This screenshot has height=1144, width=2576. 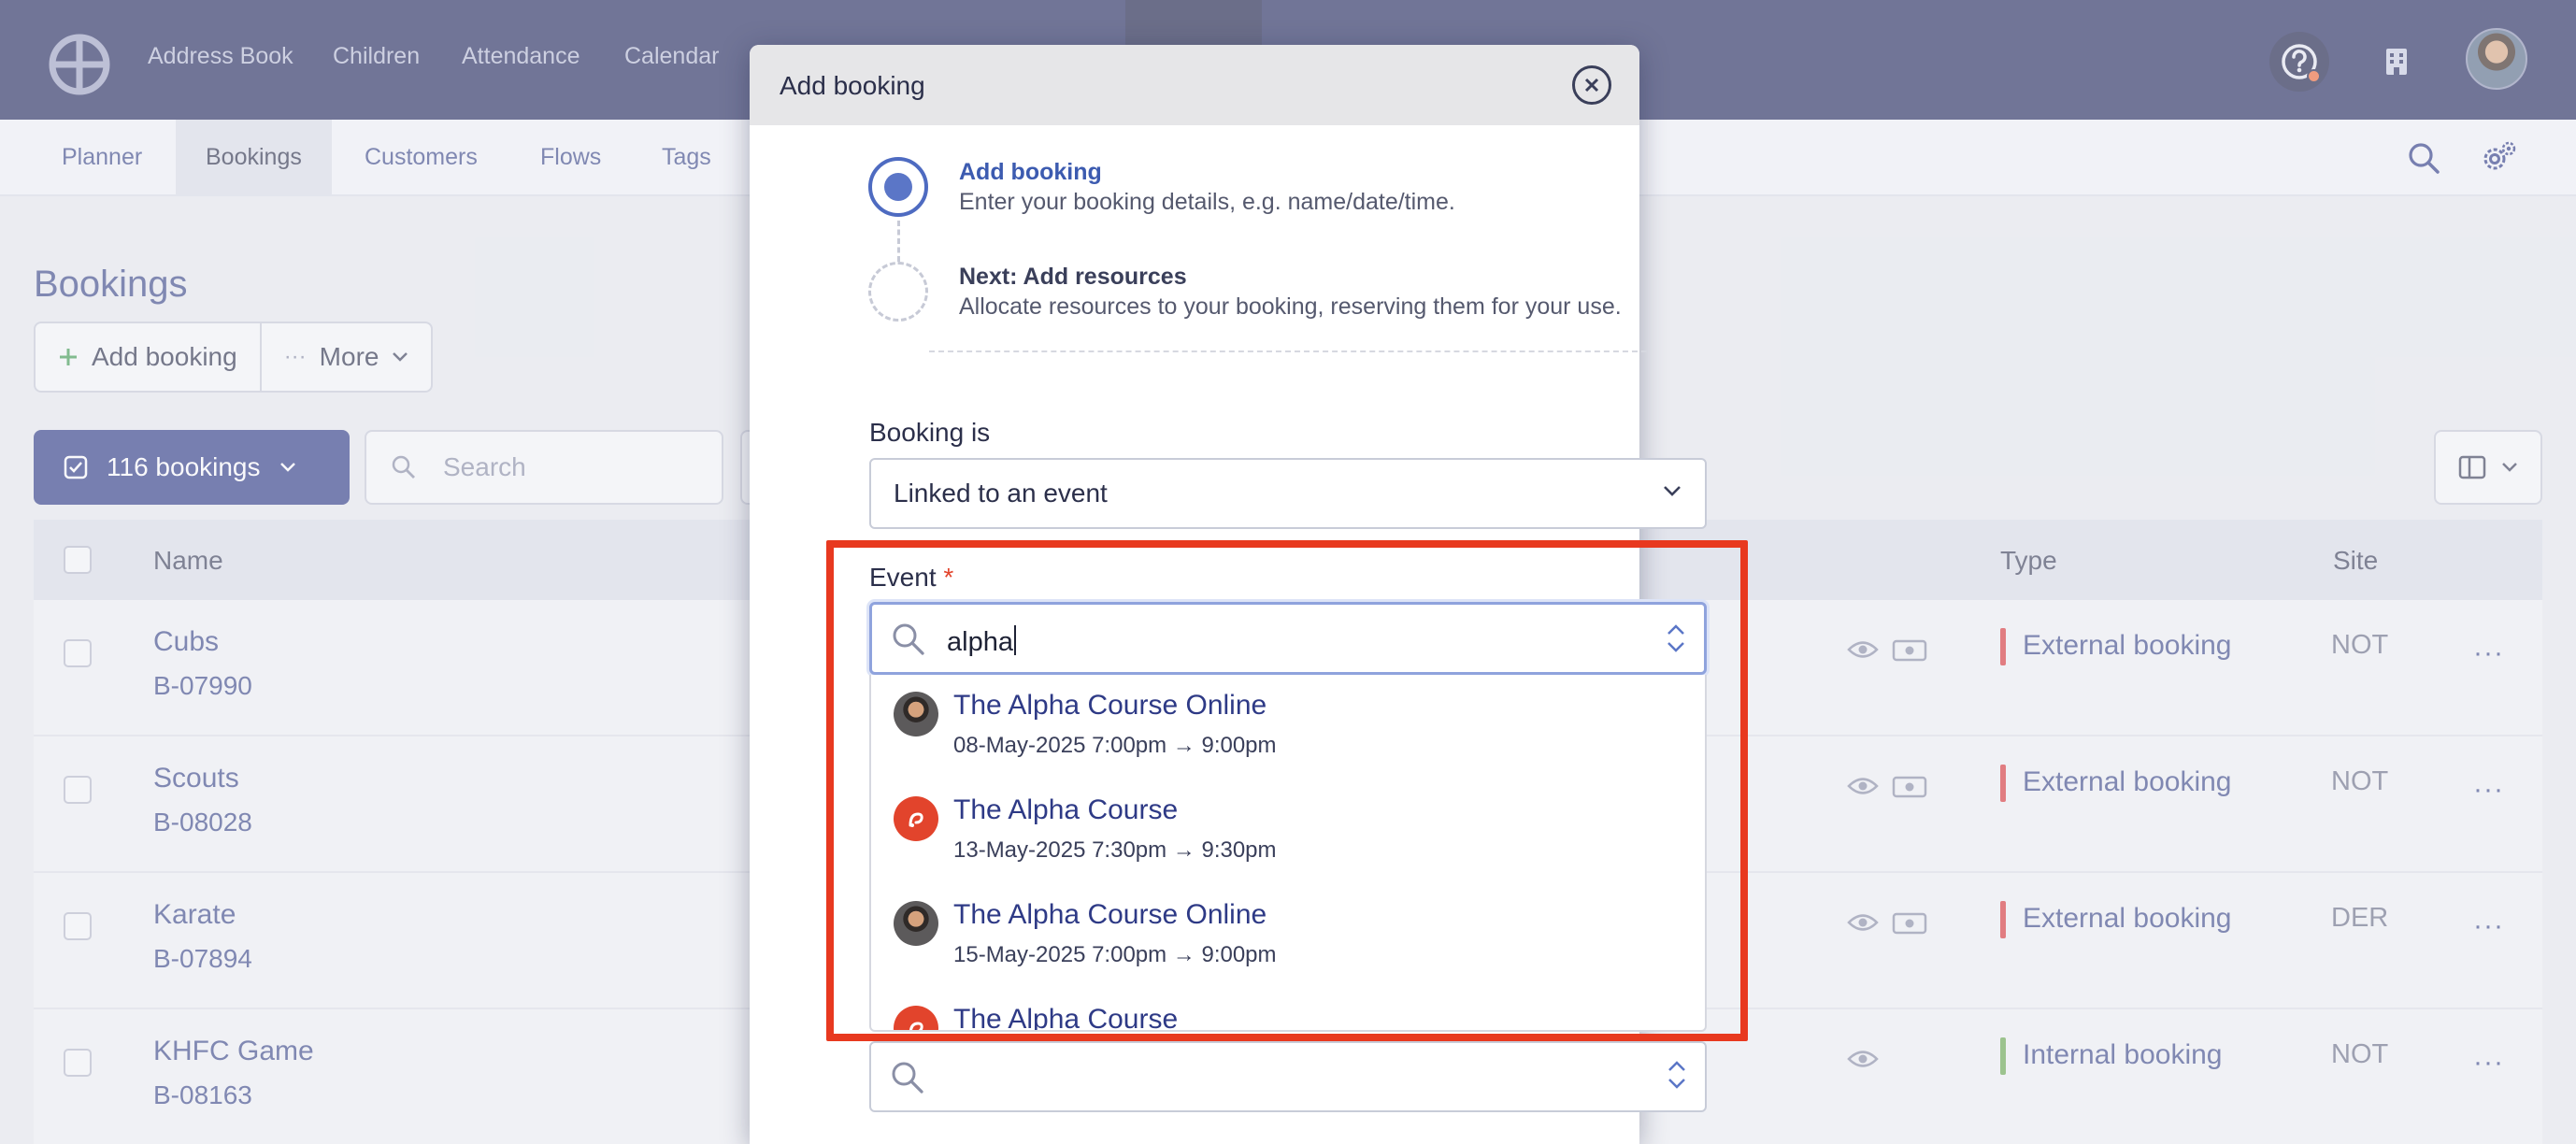 I want to click on booking-is-value: Linked to an event, so click(x=1001, y=493).